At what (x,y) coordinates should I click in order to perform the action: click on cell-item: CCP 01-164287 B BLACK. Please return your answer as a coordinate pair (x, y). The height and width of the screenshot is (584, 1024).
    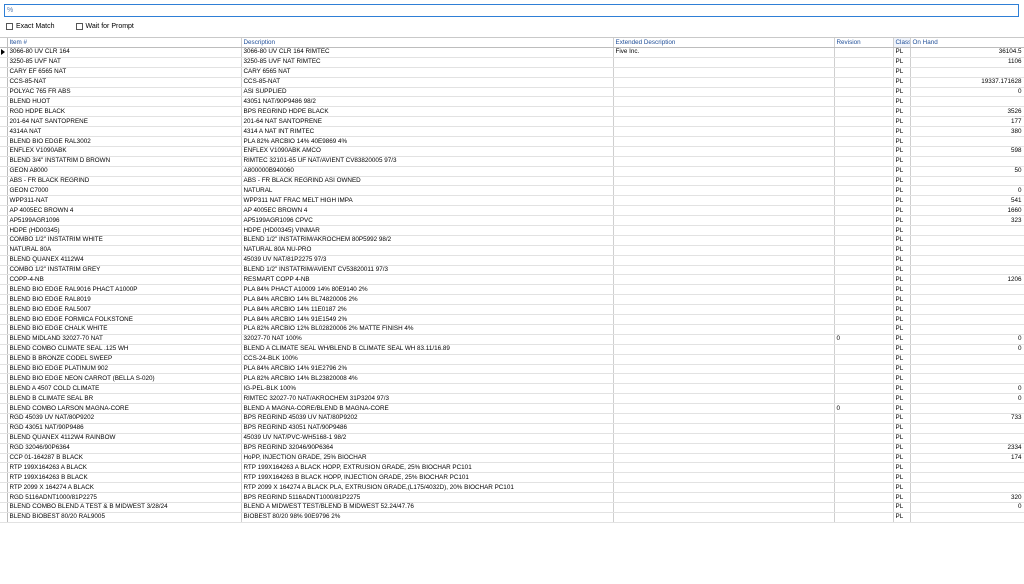
    Looking at the image, I should click on (124, 458).